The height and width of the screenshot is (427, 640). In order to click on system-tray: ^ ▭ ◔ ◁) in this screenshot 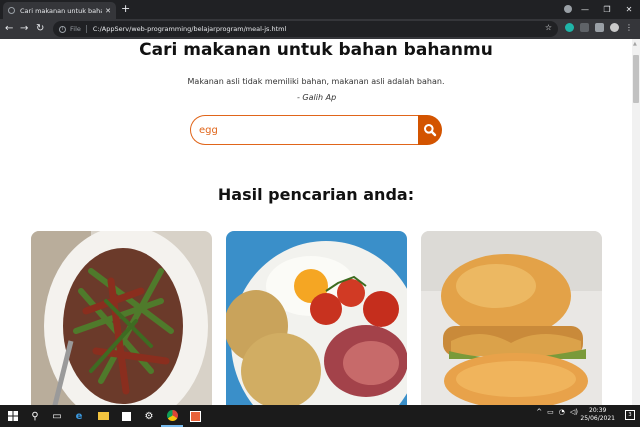, I will do `click(557, 412)`.